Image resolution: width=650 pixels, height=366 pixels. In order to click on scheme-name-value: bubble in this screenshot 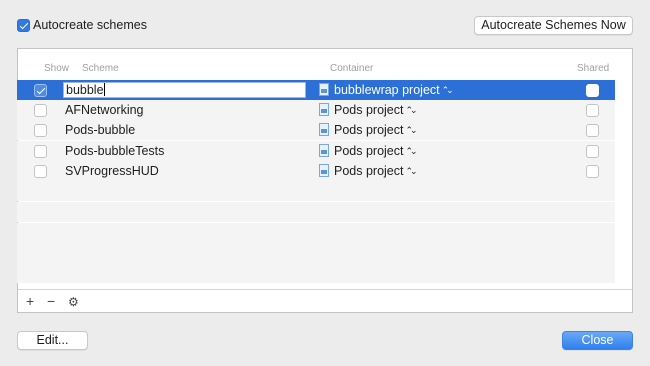, I will do `click(85, 90)`.